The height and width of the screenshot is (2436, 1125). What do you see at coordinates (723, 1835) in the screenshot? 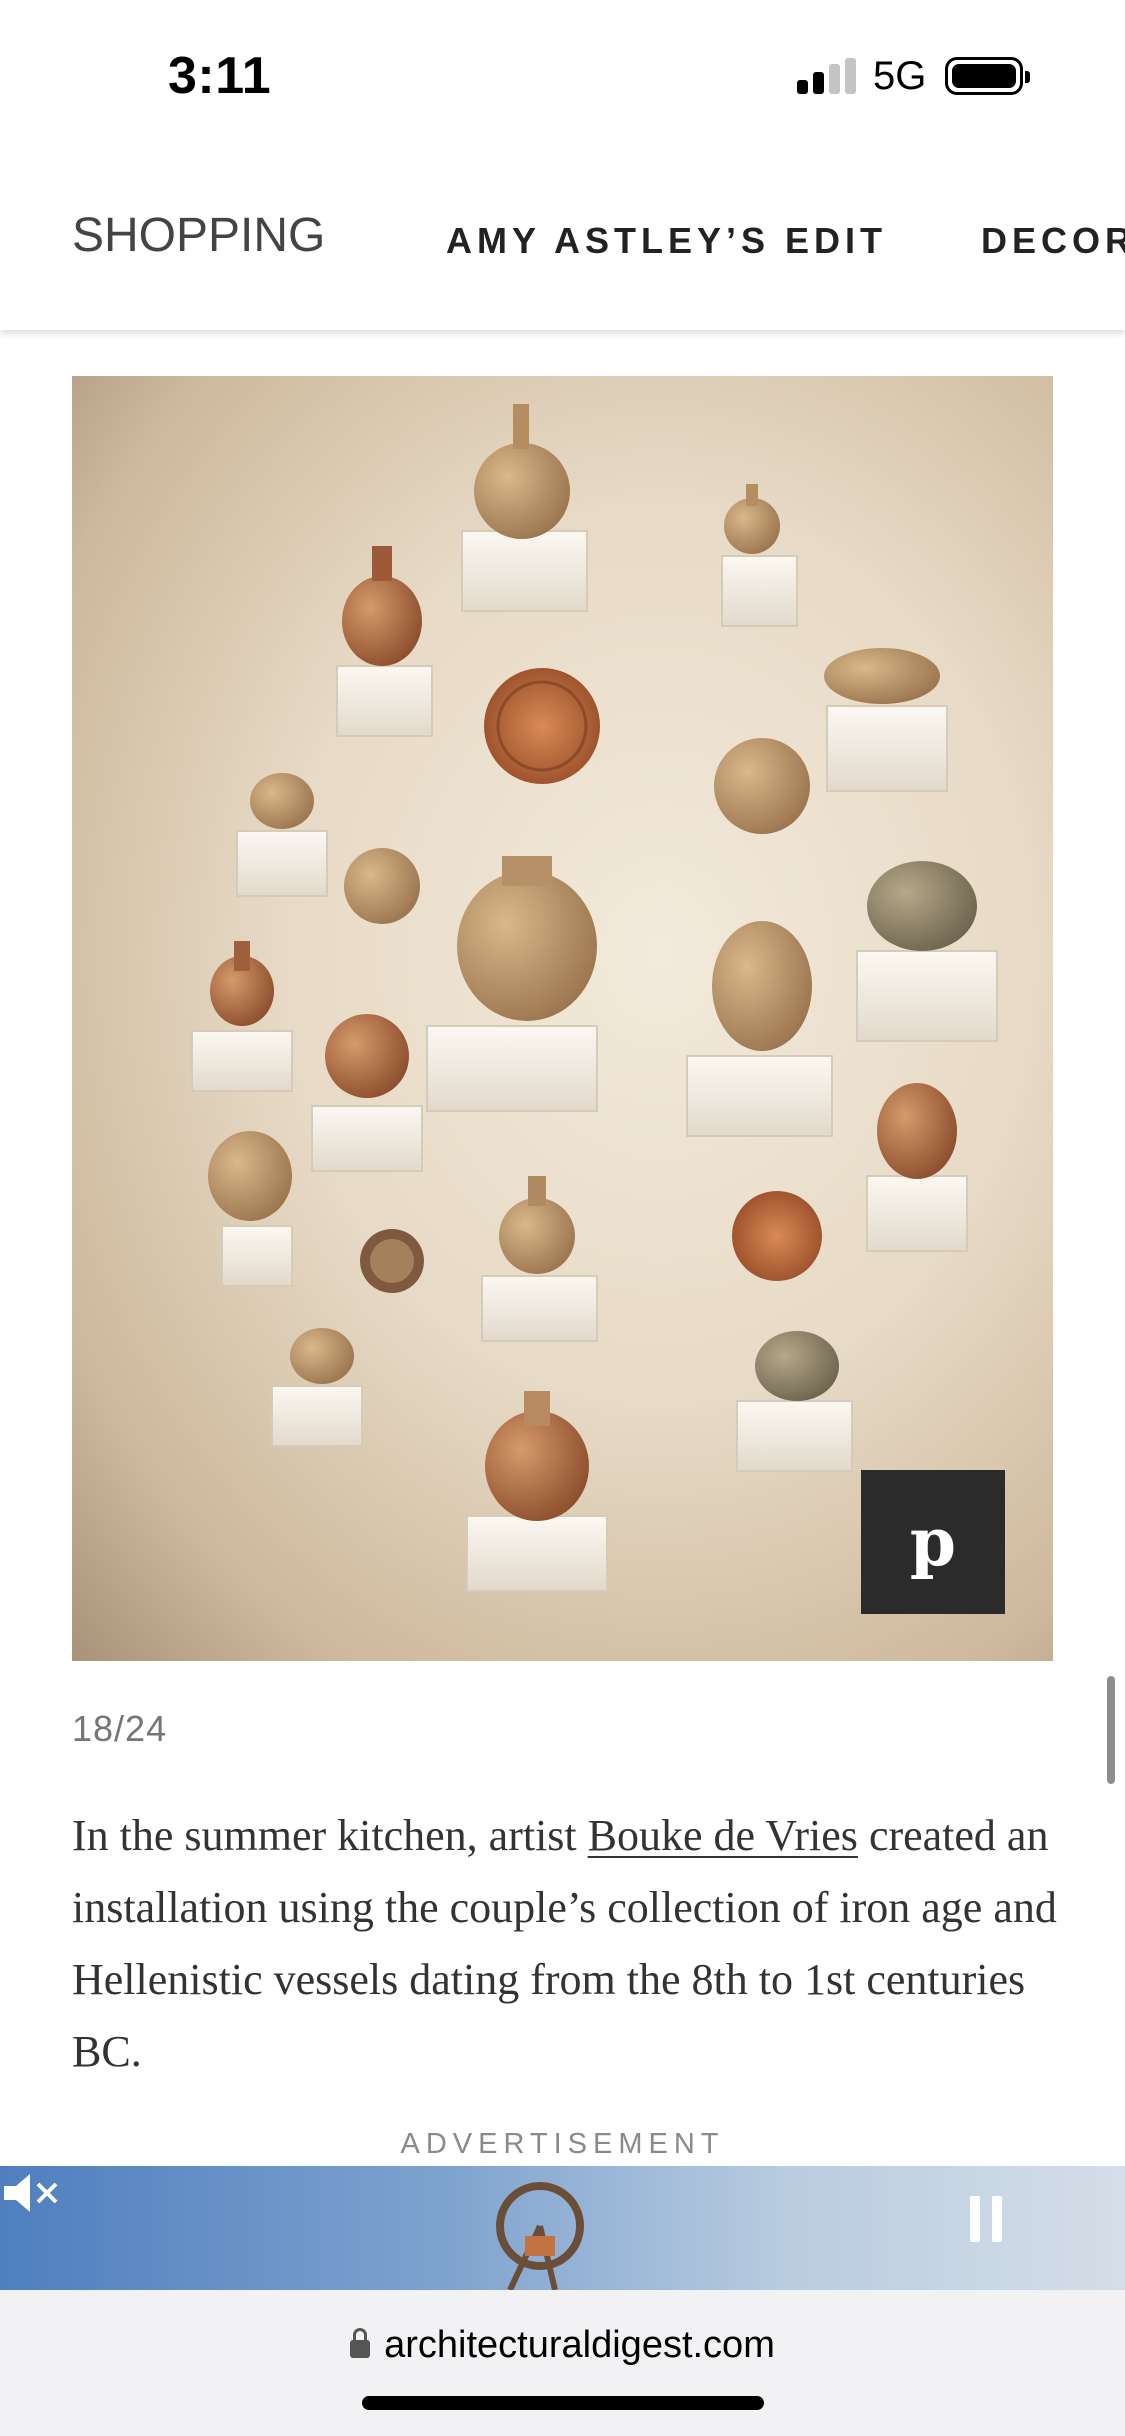
I see `artist-link: Bouke de Vries` at bounding box center [723, 1835].